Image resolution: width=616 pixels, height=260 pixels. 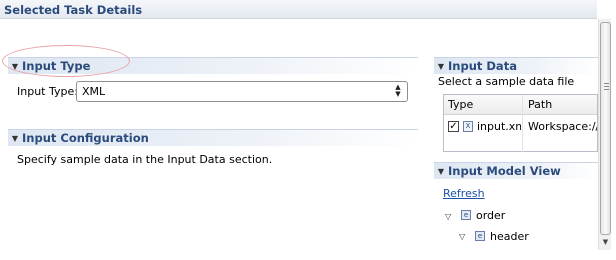 I want to click on row-type-cell: input.xml, so click(x=499, y=126).